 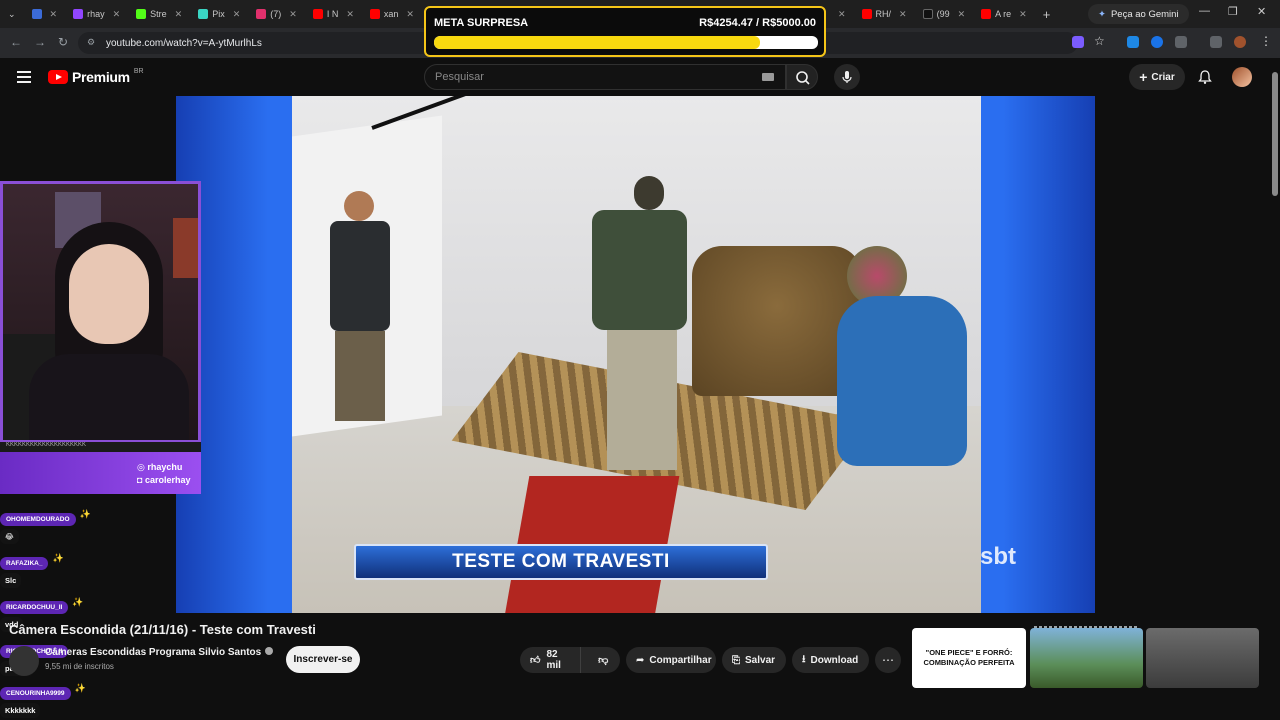 I want to click on like-dislike-group: 👍︎ 82 mil 👎︎, so click(x=570, y=660).